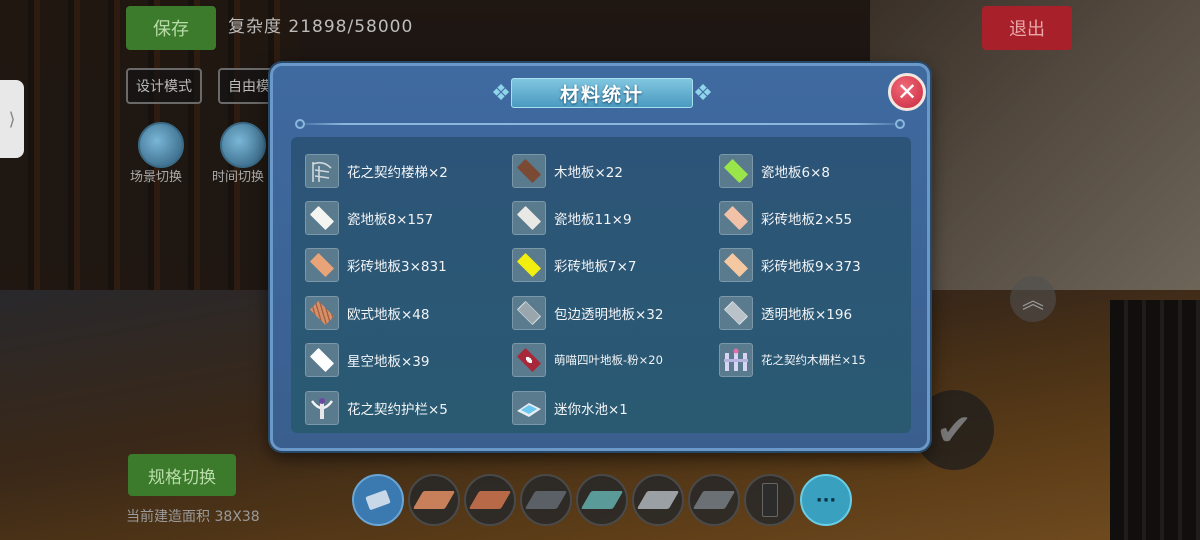 The height and width of the screenshot is (540, 1200). I want to click on material-item-label: 瓷地板8×157, so click(390, 220).